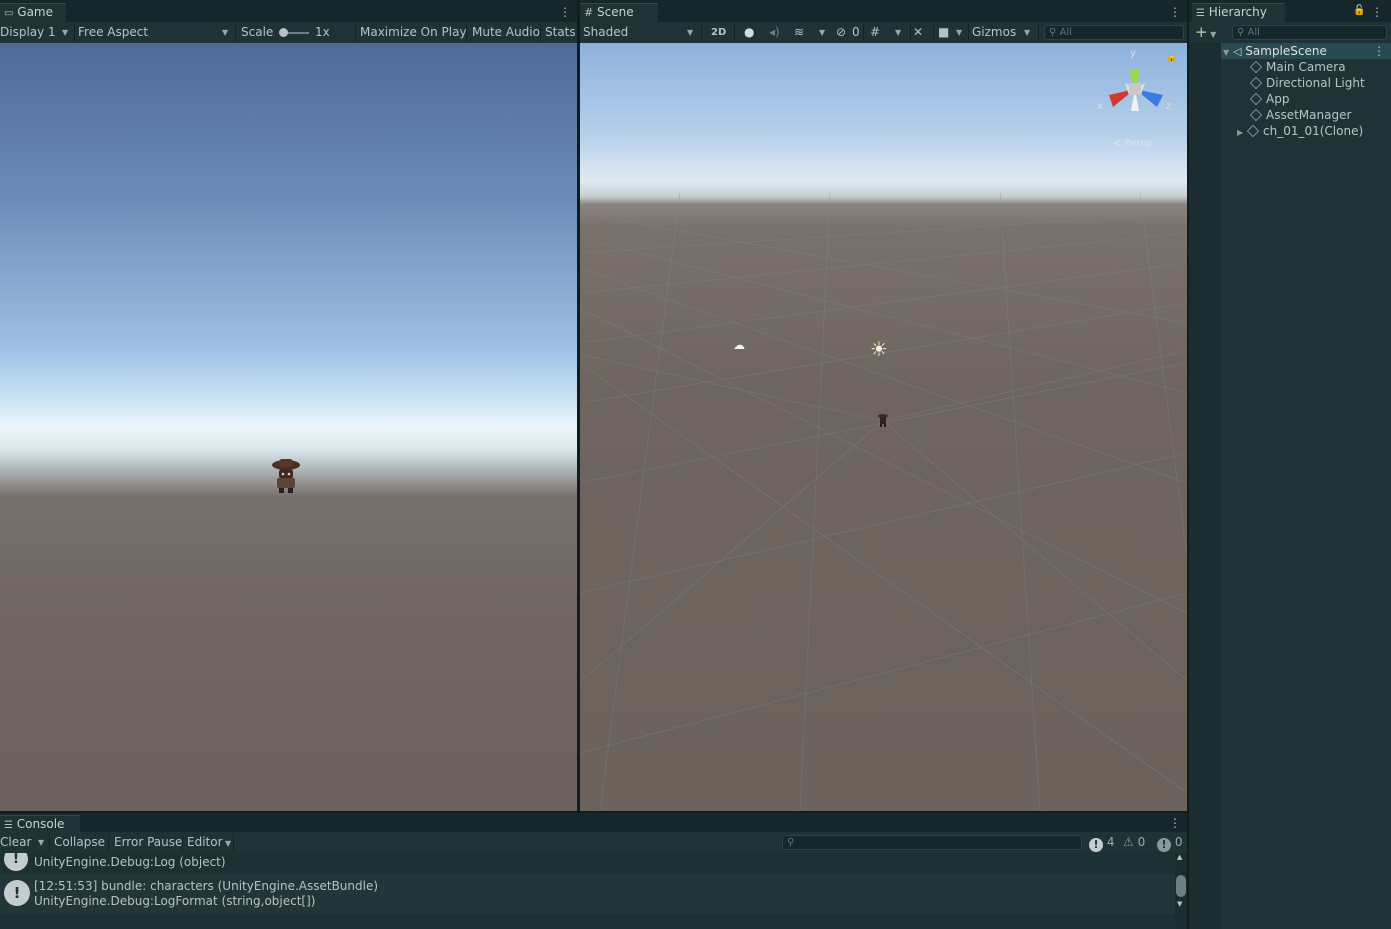 This screenshot has width=1391, height=929. What do you see at coordinates (113, 32) in the screenshot?
I see `aspect-label: Free Aspect` at bounding box center [113, 32].